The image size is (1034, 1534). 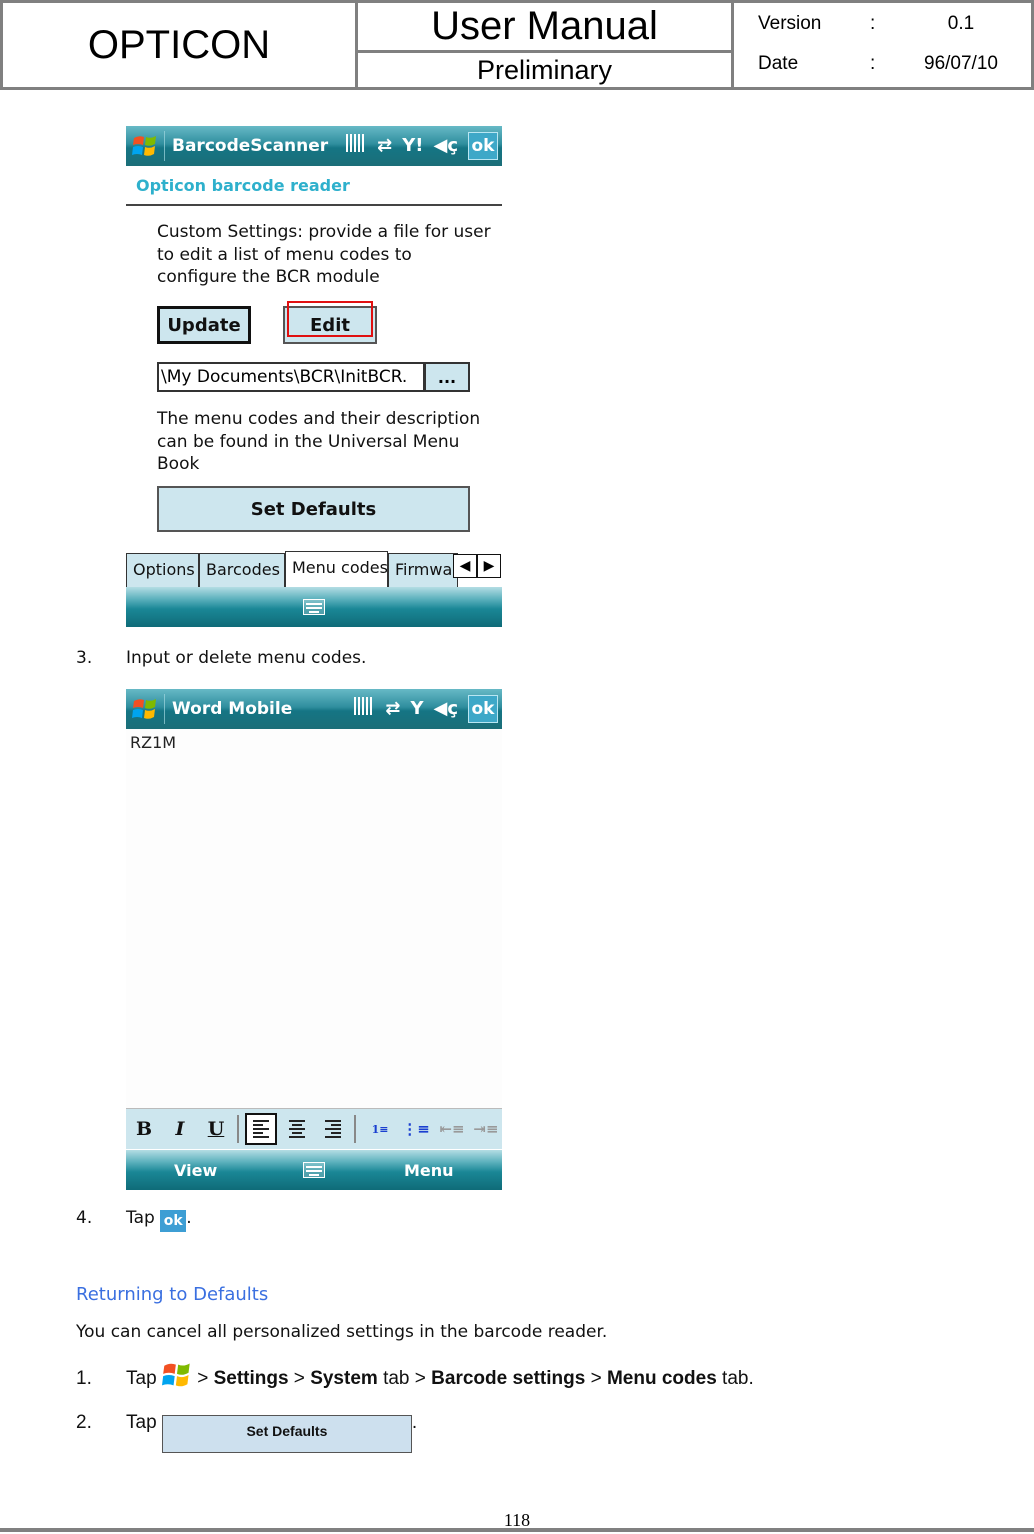 I want to click on soft-key-bar: View Menu, so click(x=314, y=1170).